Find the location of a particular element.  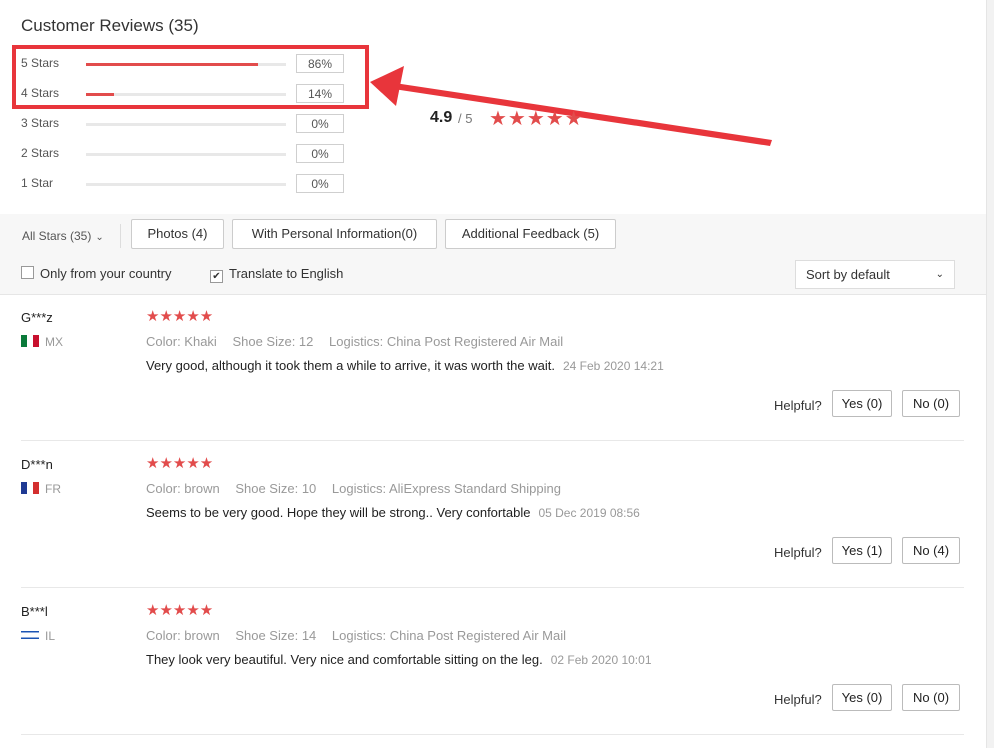

average-rating-scale: / 5 is located at coordinates (465, 118).